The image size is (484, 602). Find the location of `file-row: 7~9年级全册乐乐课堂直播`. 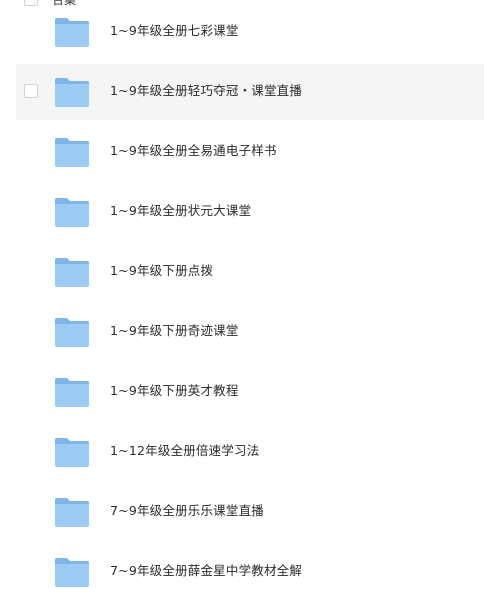

file-row: 7~9年级全册乐乐课堂直播 is located at coordinates (250, 512).